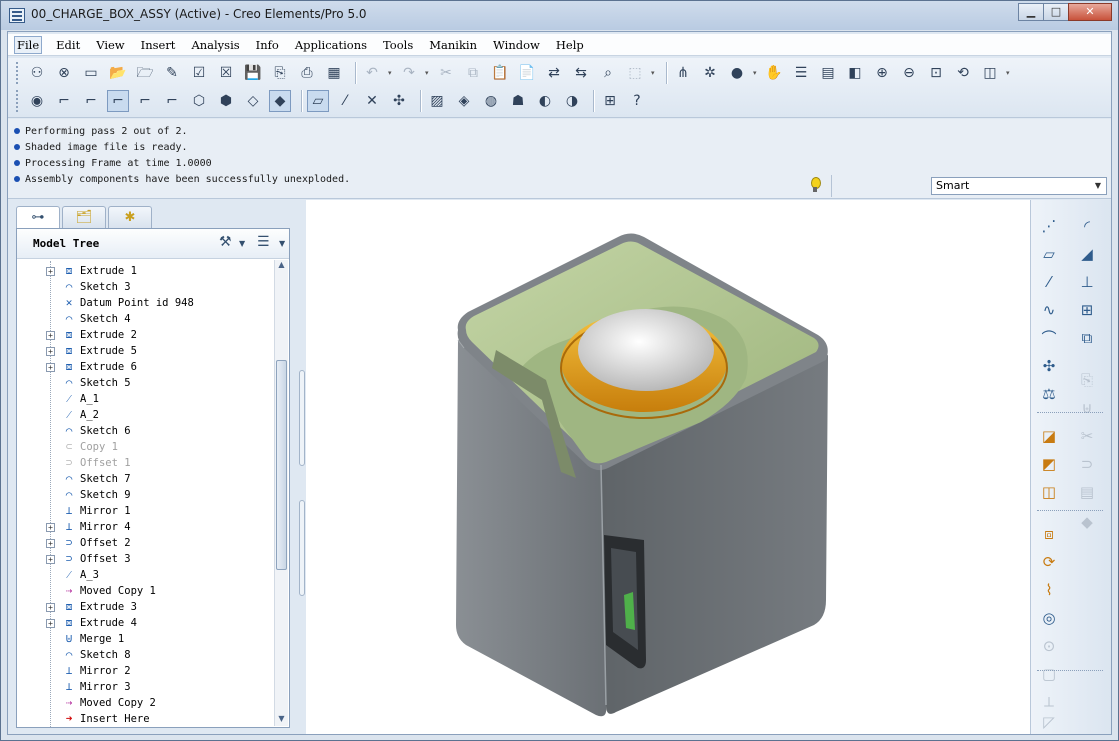 The width and height of the screenshot is (1119, 741). Describe the element at coordinates (1087, 338) in the screenshot. I see `copy-tool-icon: ⧉` at that location.